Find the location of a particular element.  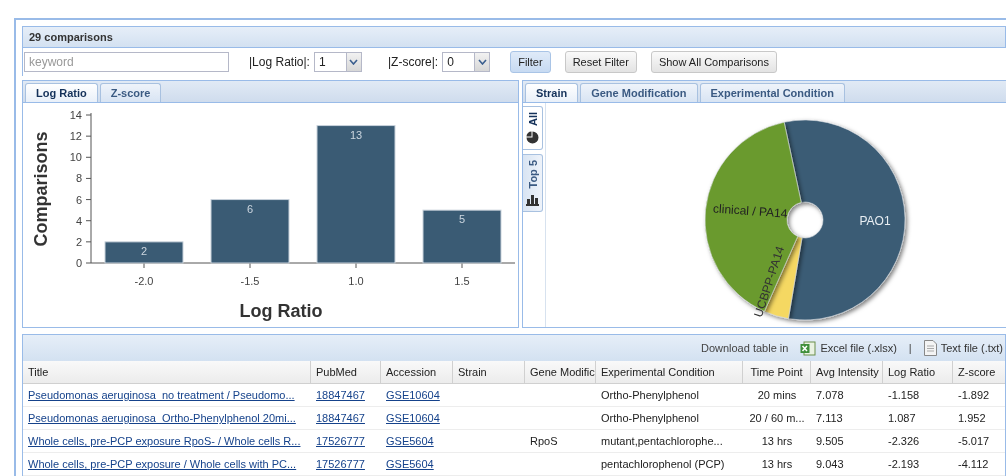

column-header: Time Point is located at coordinates (777, 372).